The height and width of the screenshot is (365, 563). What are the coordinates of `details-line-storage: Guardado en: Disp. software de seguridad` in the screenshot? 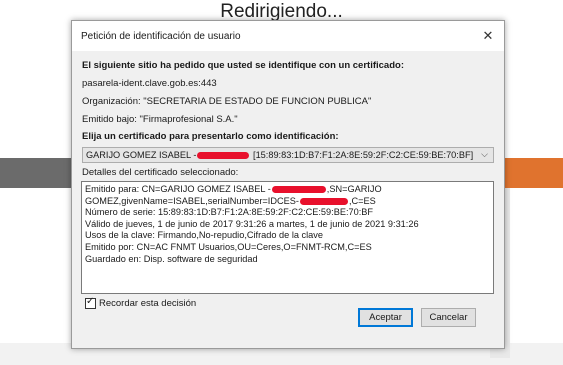 It's located at (171, 258).